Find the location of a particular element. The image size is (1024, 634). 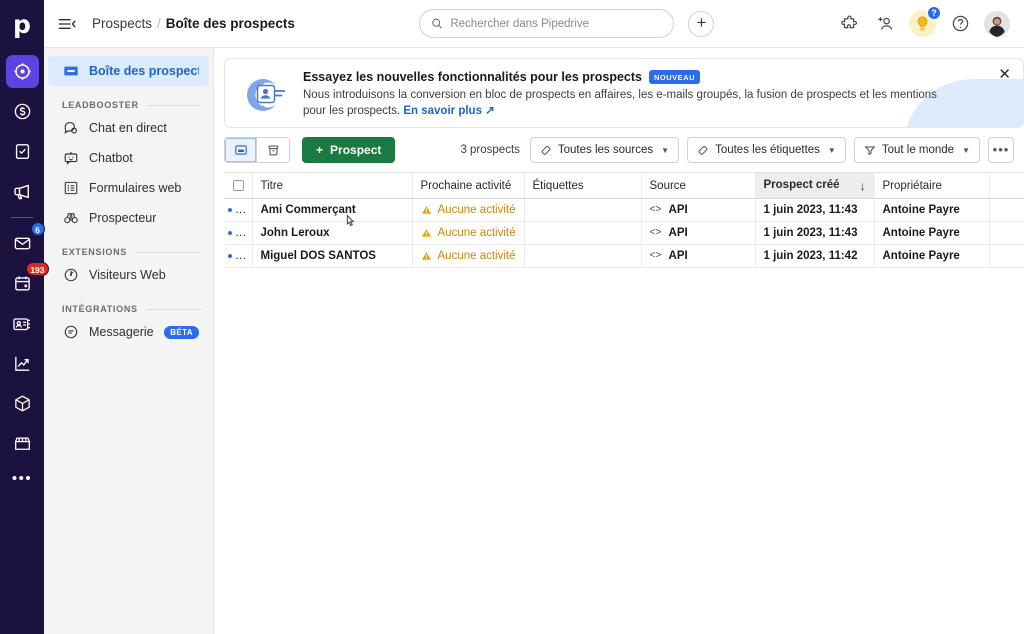

rail-more-button: ••• is located at coordinates (22, 478).